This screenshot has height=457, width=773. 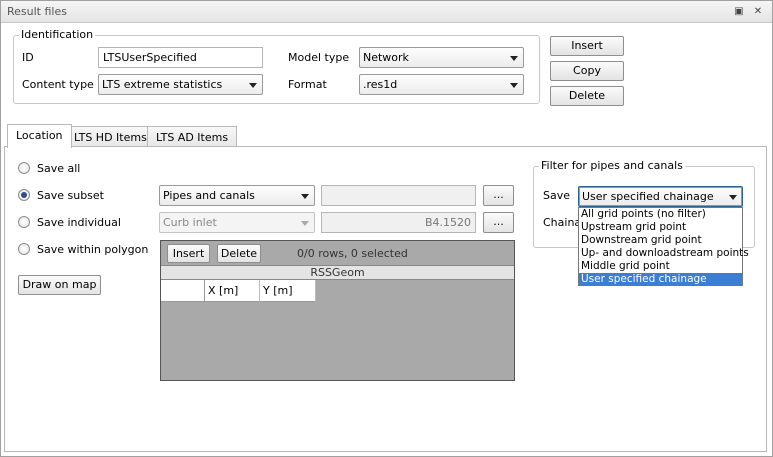 I want to click on save-subset-radio, so click(x=24, y=195).